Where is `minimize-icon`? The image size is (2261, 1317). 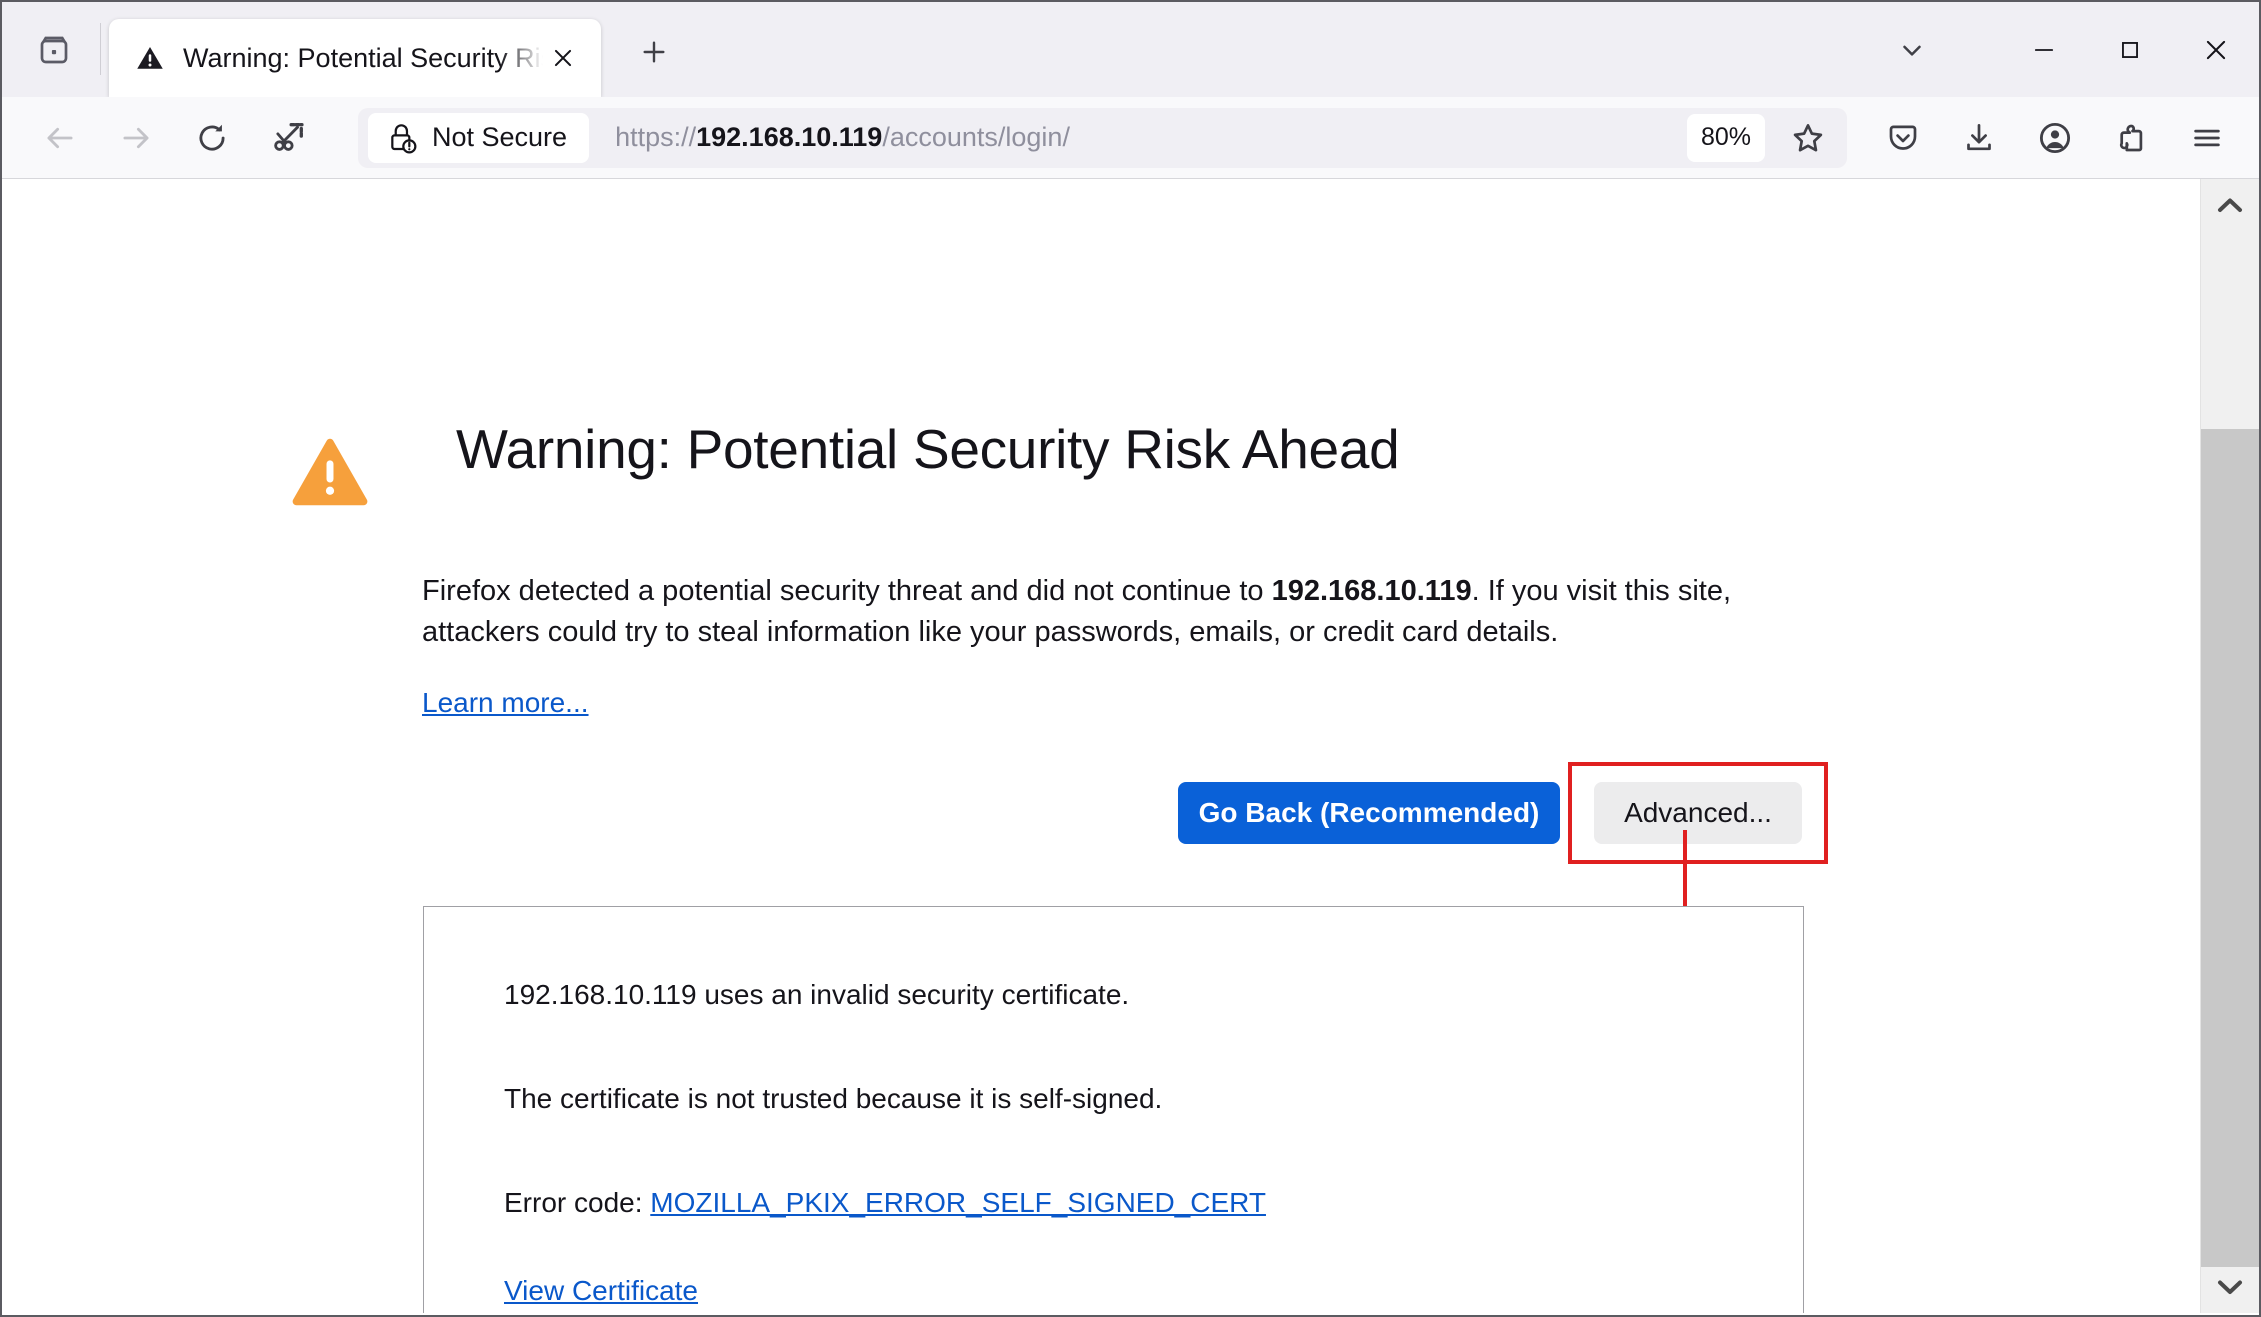
minimize-icon is located at coordinates (2044, 49).